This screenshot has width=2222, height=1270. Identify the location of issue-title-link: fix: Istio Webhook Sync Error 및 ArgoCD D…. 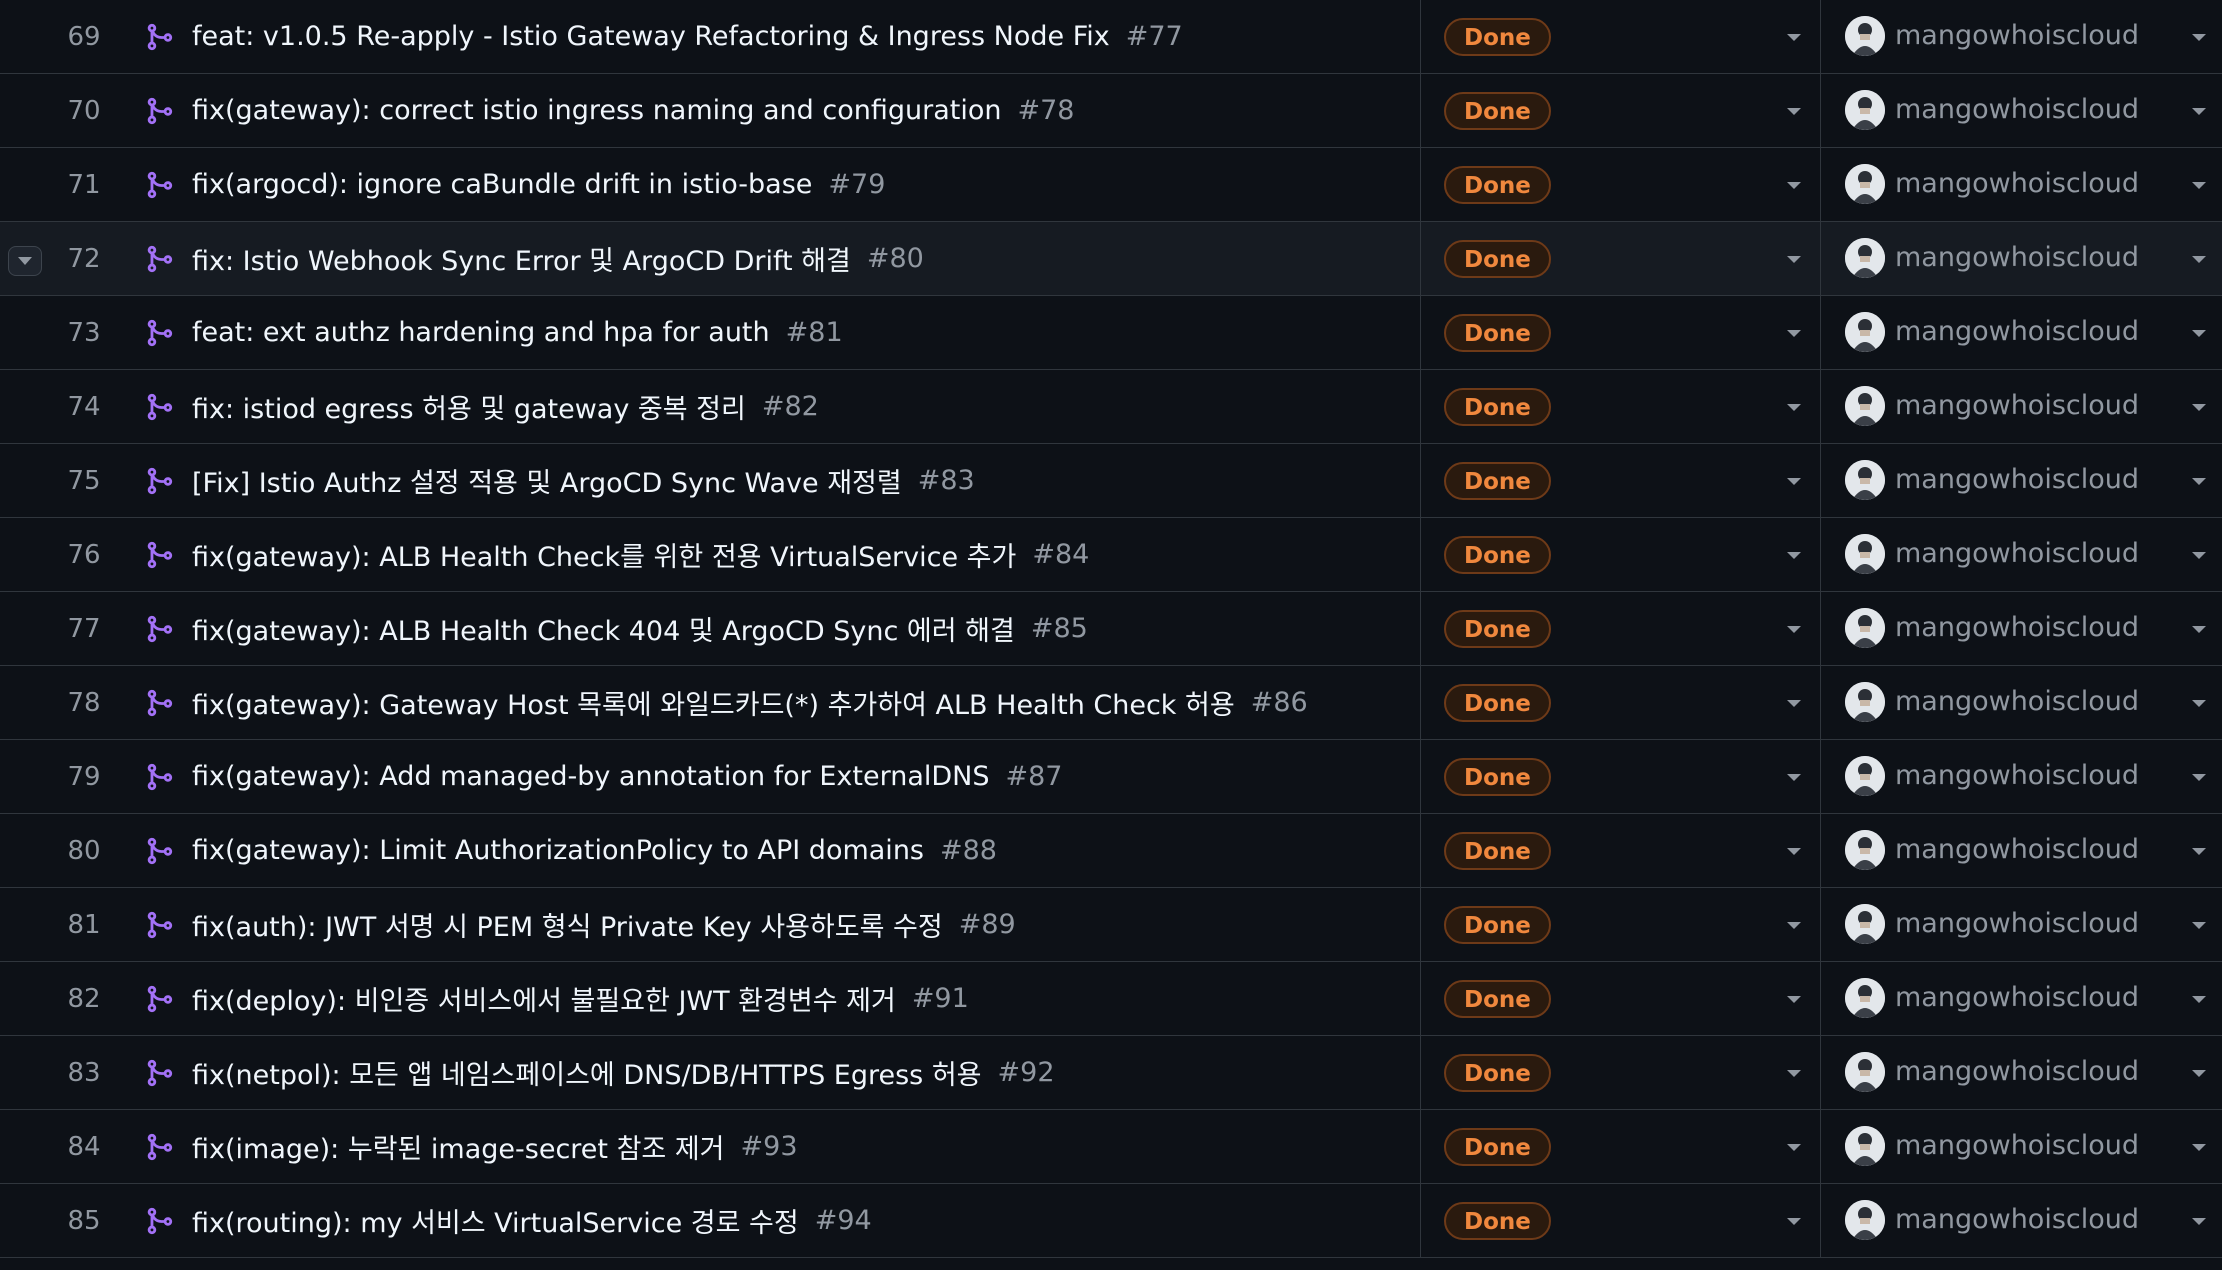
(521, 258).